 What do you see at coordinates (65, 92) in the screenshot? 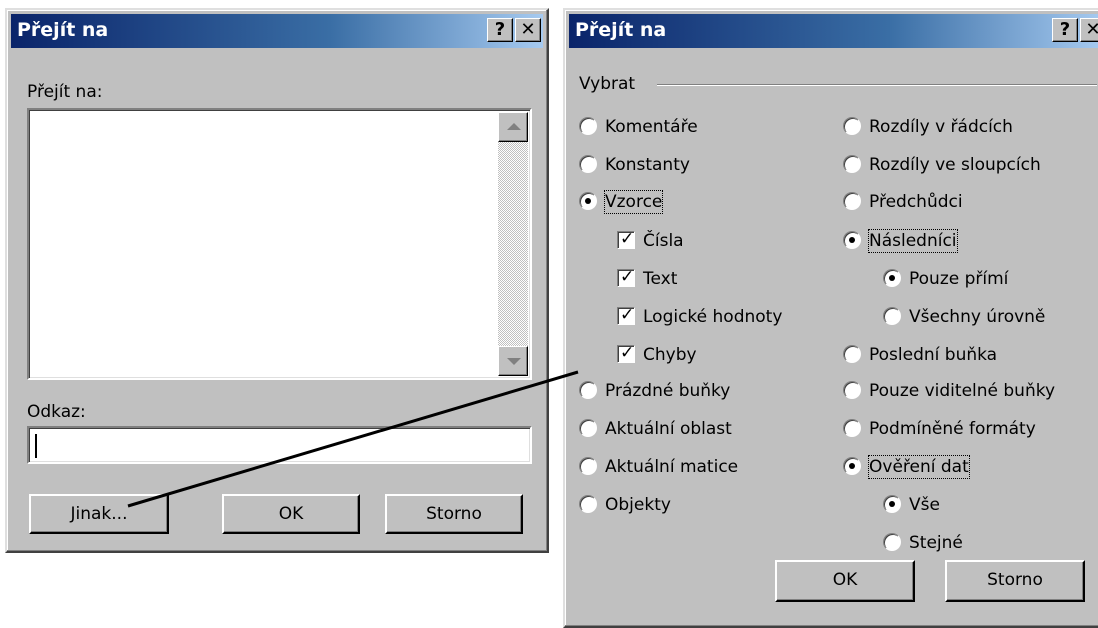
I see `goto-label: Přejít na:` at bounding box center [65, 92].